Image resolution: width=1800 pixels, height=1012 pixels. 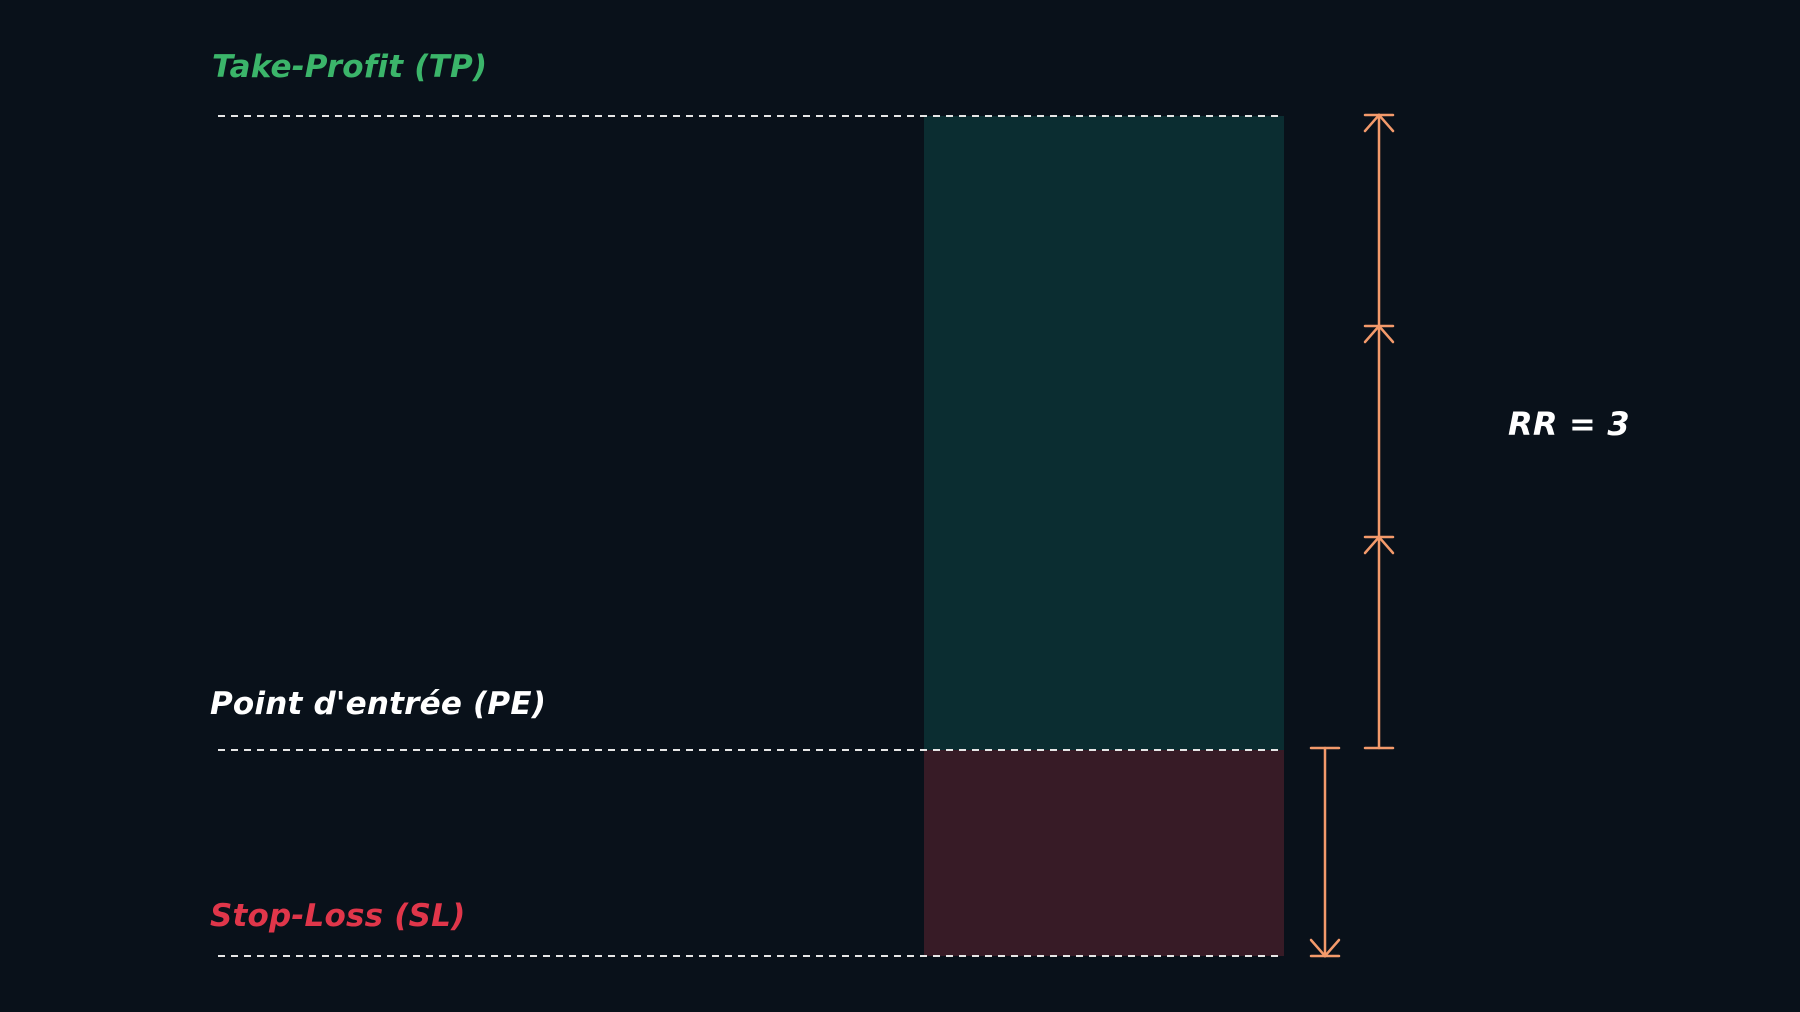 I want to click on take-profit-label: Take-Profit (TP), so click(x=350, y=67).